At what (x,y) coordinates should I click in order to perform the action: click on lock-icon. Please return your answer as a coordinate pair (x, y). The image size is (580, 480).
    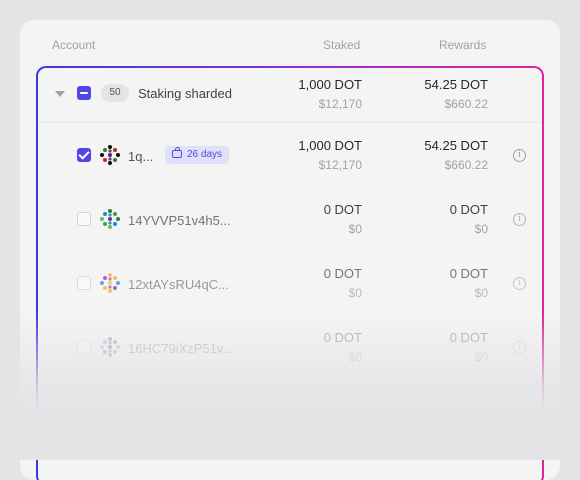
    Looking at the image, I should click on (177, 152).